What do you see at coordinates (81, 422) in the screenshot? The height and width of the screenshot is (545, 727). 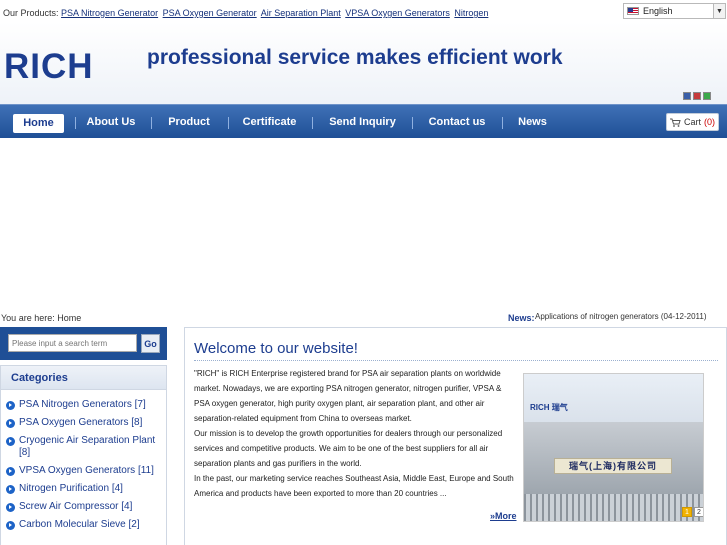 I see `category-label: PSA Oxygen Generators [8]` at bounding box center [81, 422].